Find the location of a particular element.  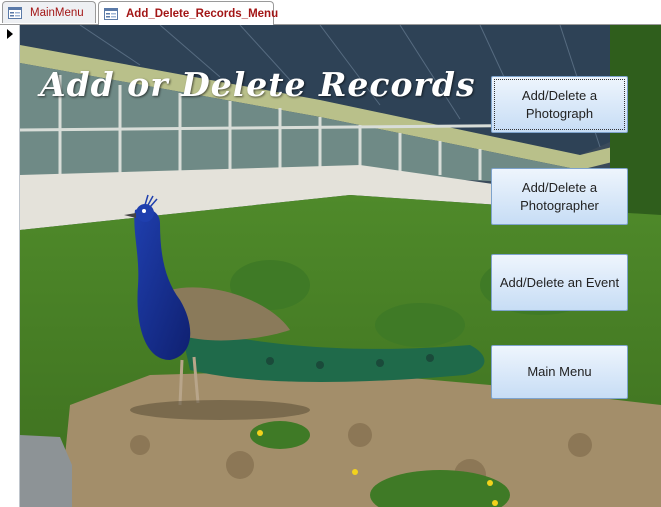

tab-mainmenu: MainMenu is located at coordinates (49, 12).